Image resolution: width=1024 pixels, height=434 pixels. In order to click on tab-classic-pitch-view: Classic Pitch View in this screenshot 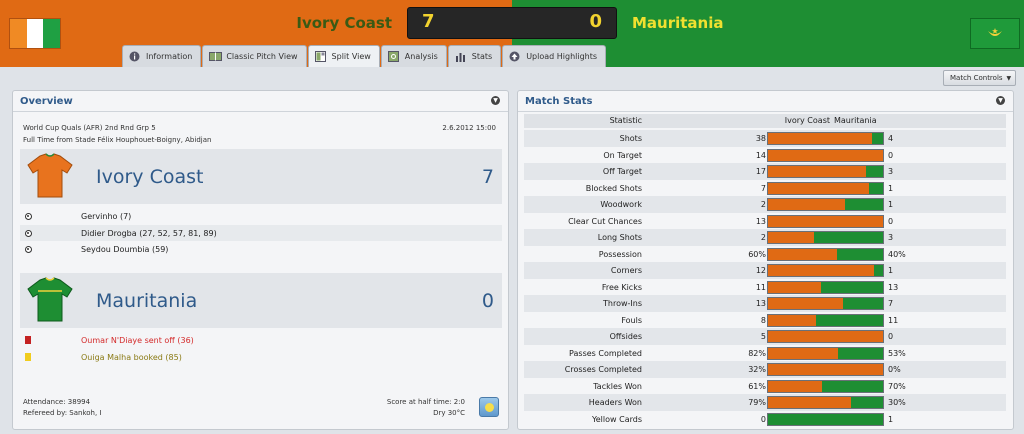, I will do `click(254, 56)`.